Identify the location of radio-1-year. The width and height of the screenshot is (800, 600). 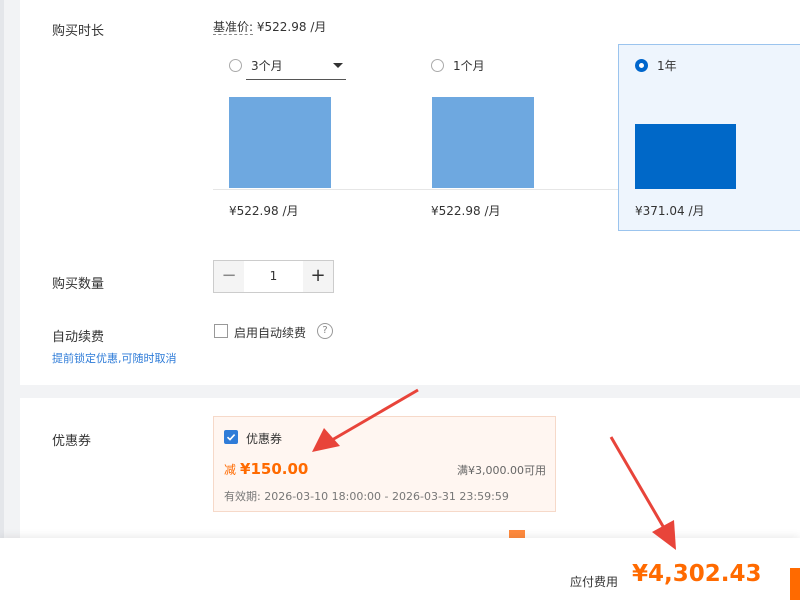
(641, 65).